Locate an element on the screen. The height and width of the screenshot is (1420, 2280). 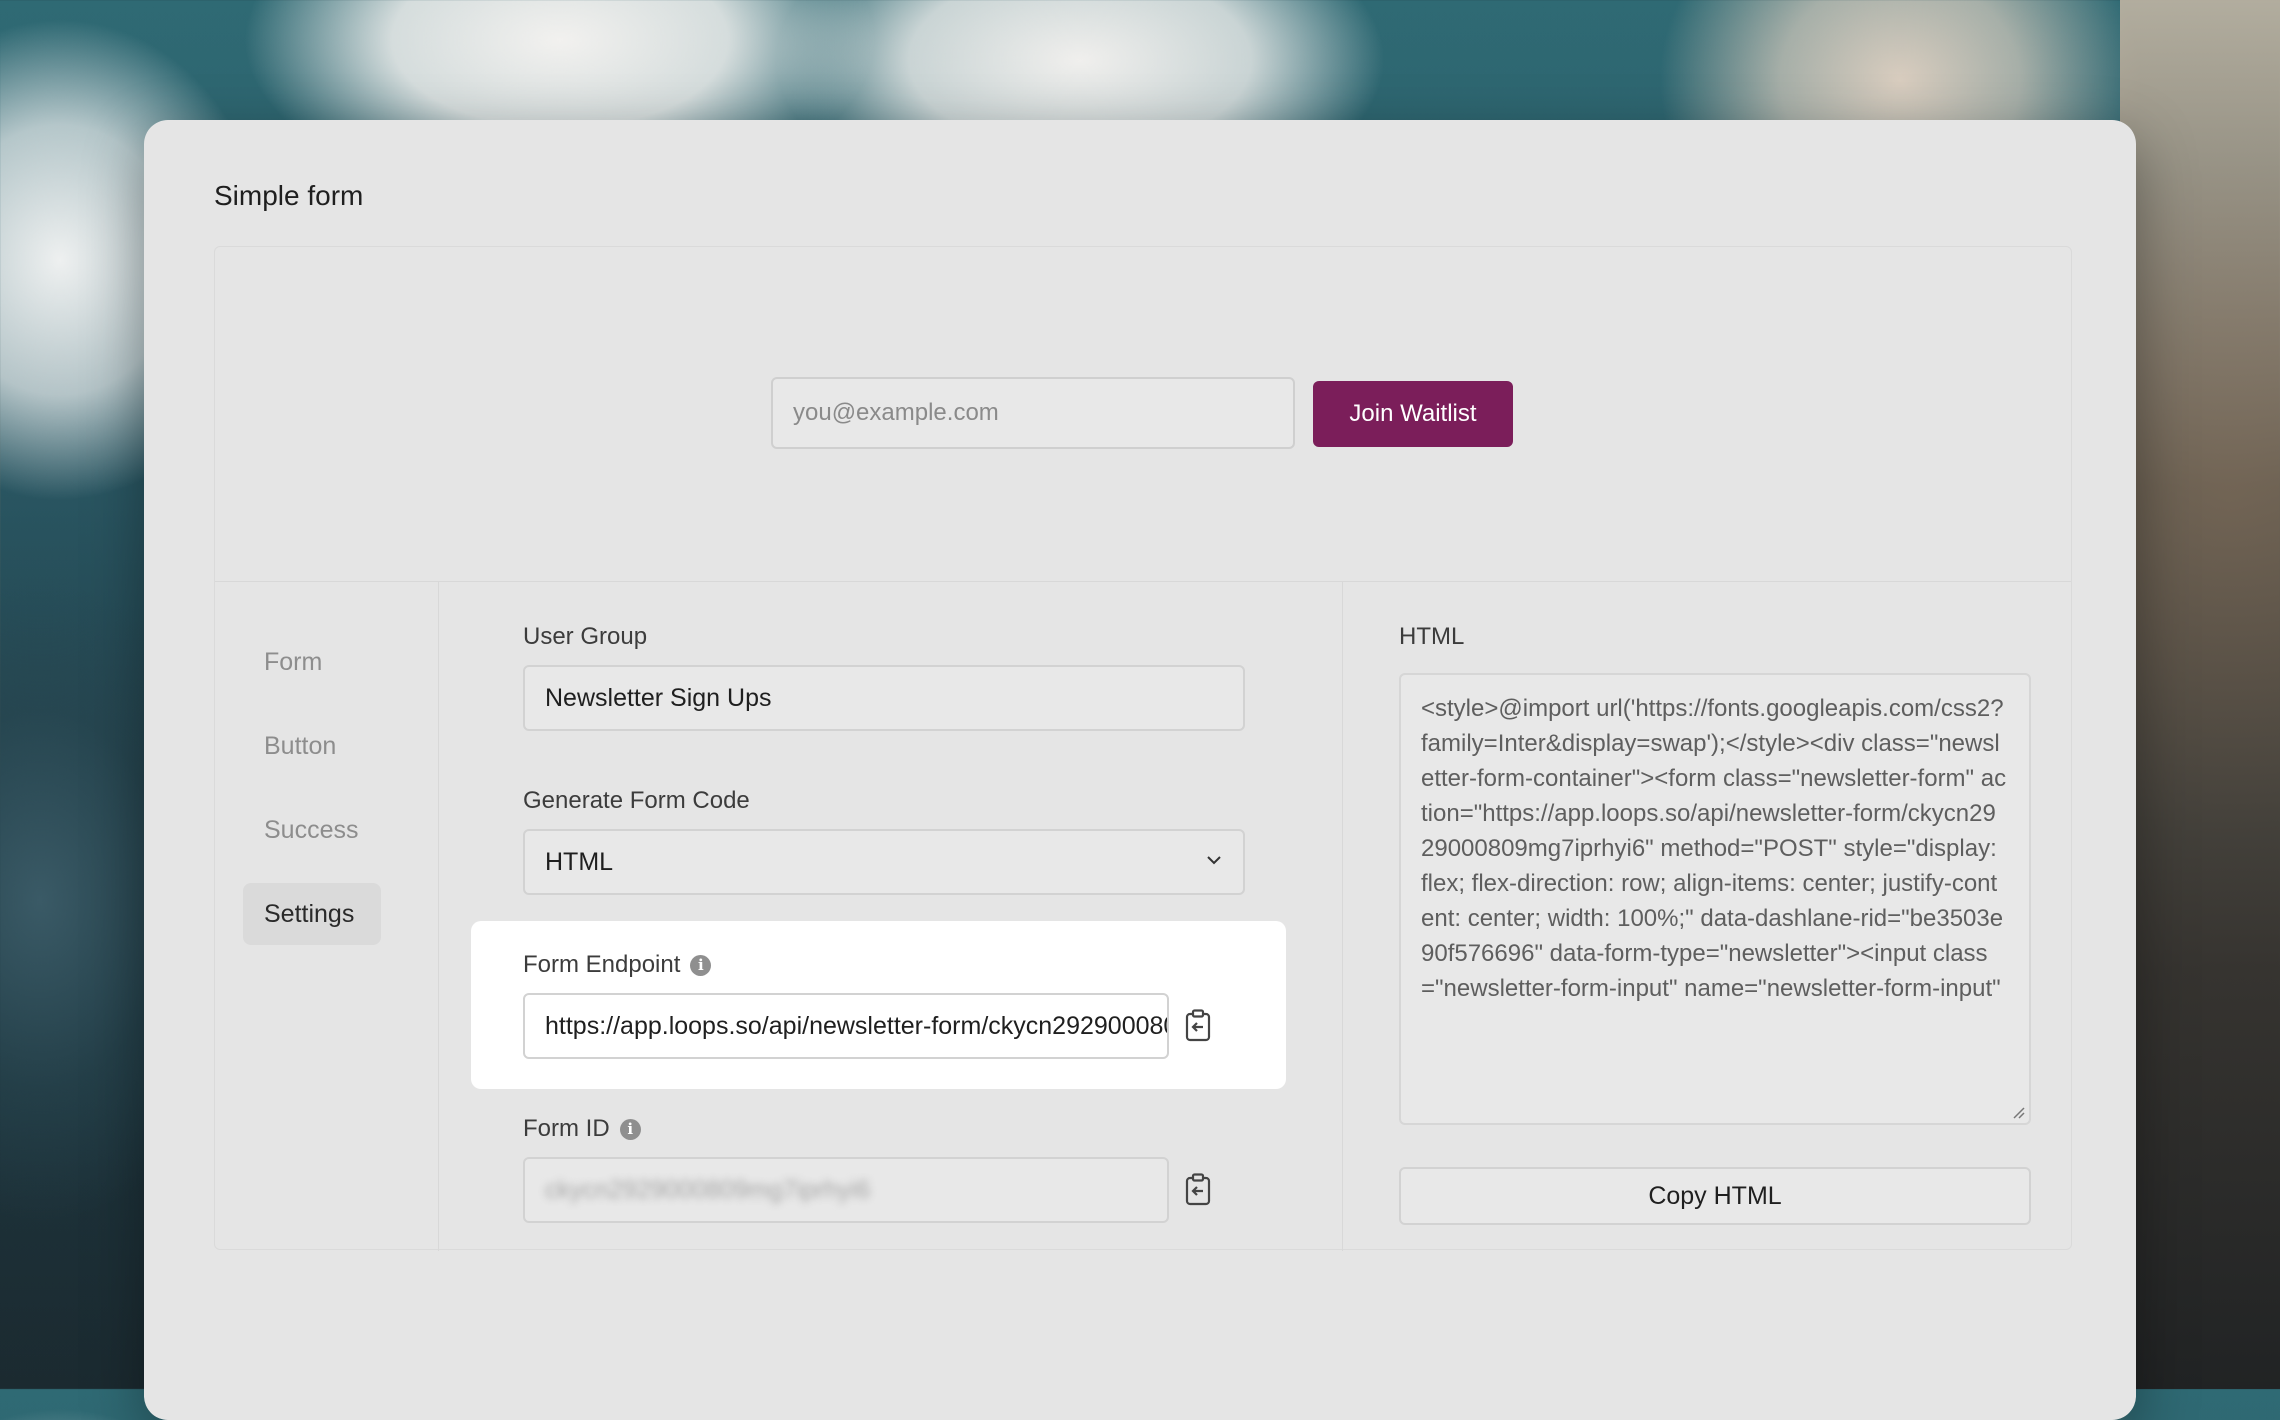
generate-form-code-select: HTML is located at coordinates (884, 862).